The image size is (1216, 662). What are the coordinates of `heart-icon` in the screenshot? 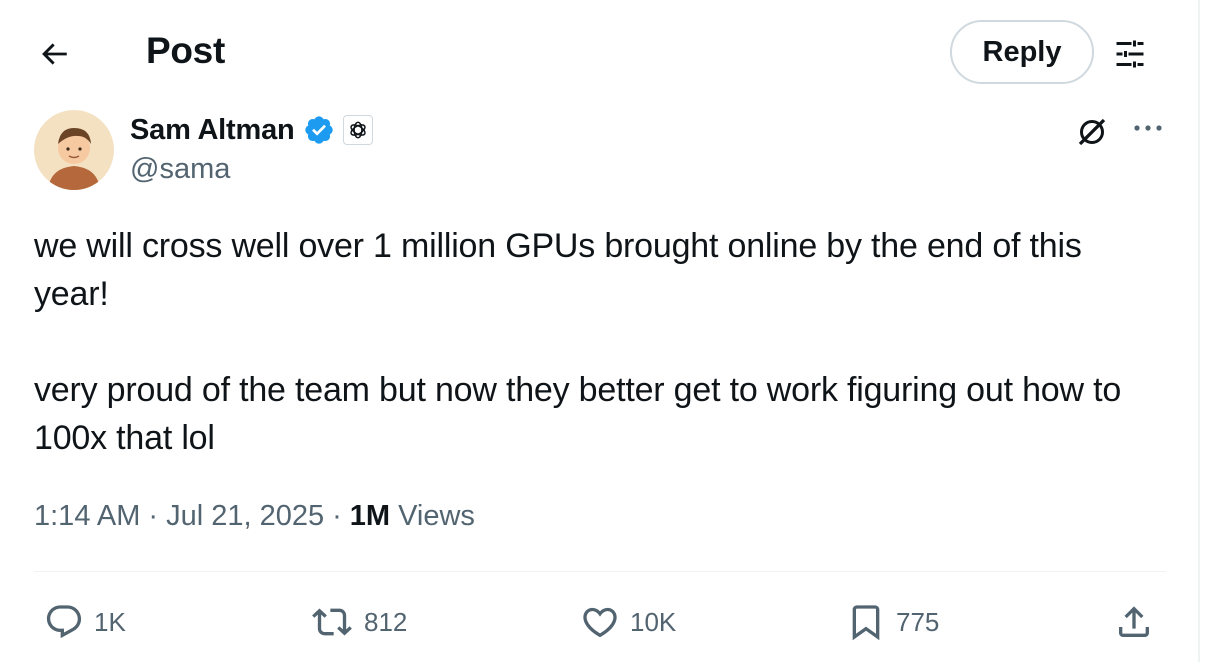 It's located at (600, 622).